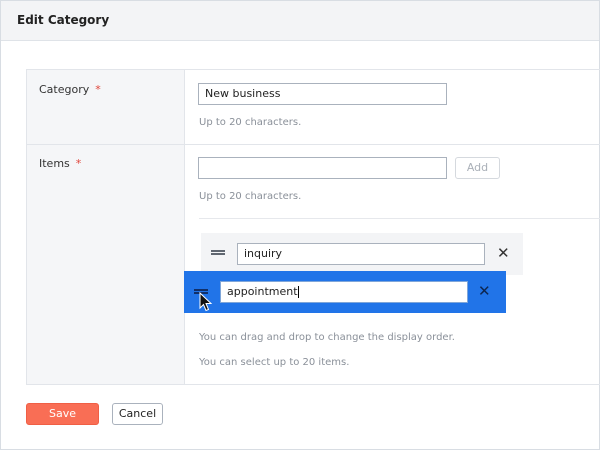 This screenshot has height=450, width=600. I want to click on category-label: Category *, so click(70, 89).